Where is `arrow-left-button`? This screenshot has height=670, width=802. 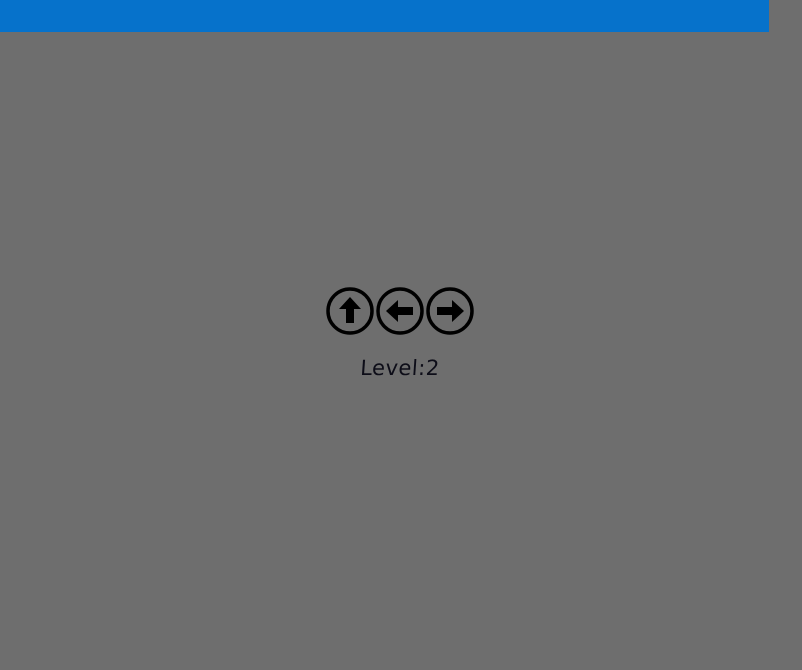
arrow-left-button is located at coordinates (400, 311).